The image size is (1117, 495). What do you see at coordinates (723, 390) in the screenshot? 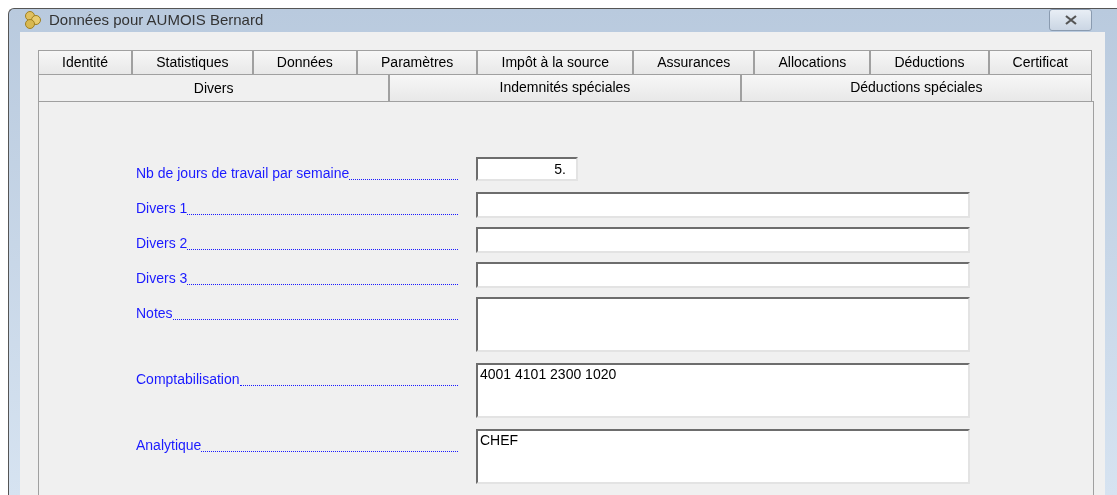
I see `text-area: 4001 4101 2300 1020` at bounding box center [723, 390].